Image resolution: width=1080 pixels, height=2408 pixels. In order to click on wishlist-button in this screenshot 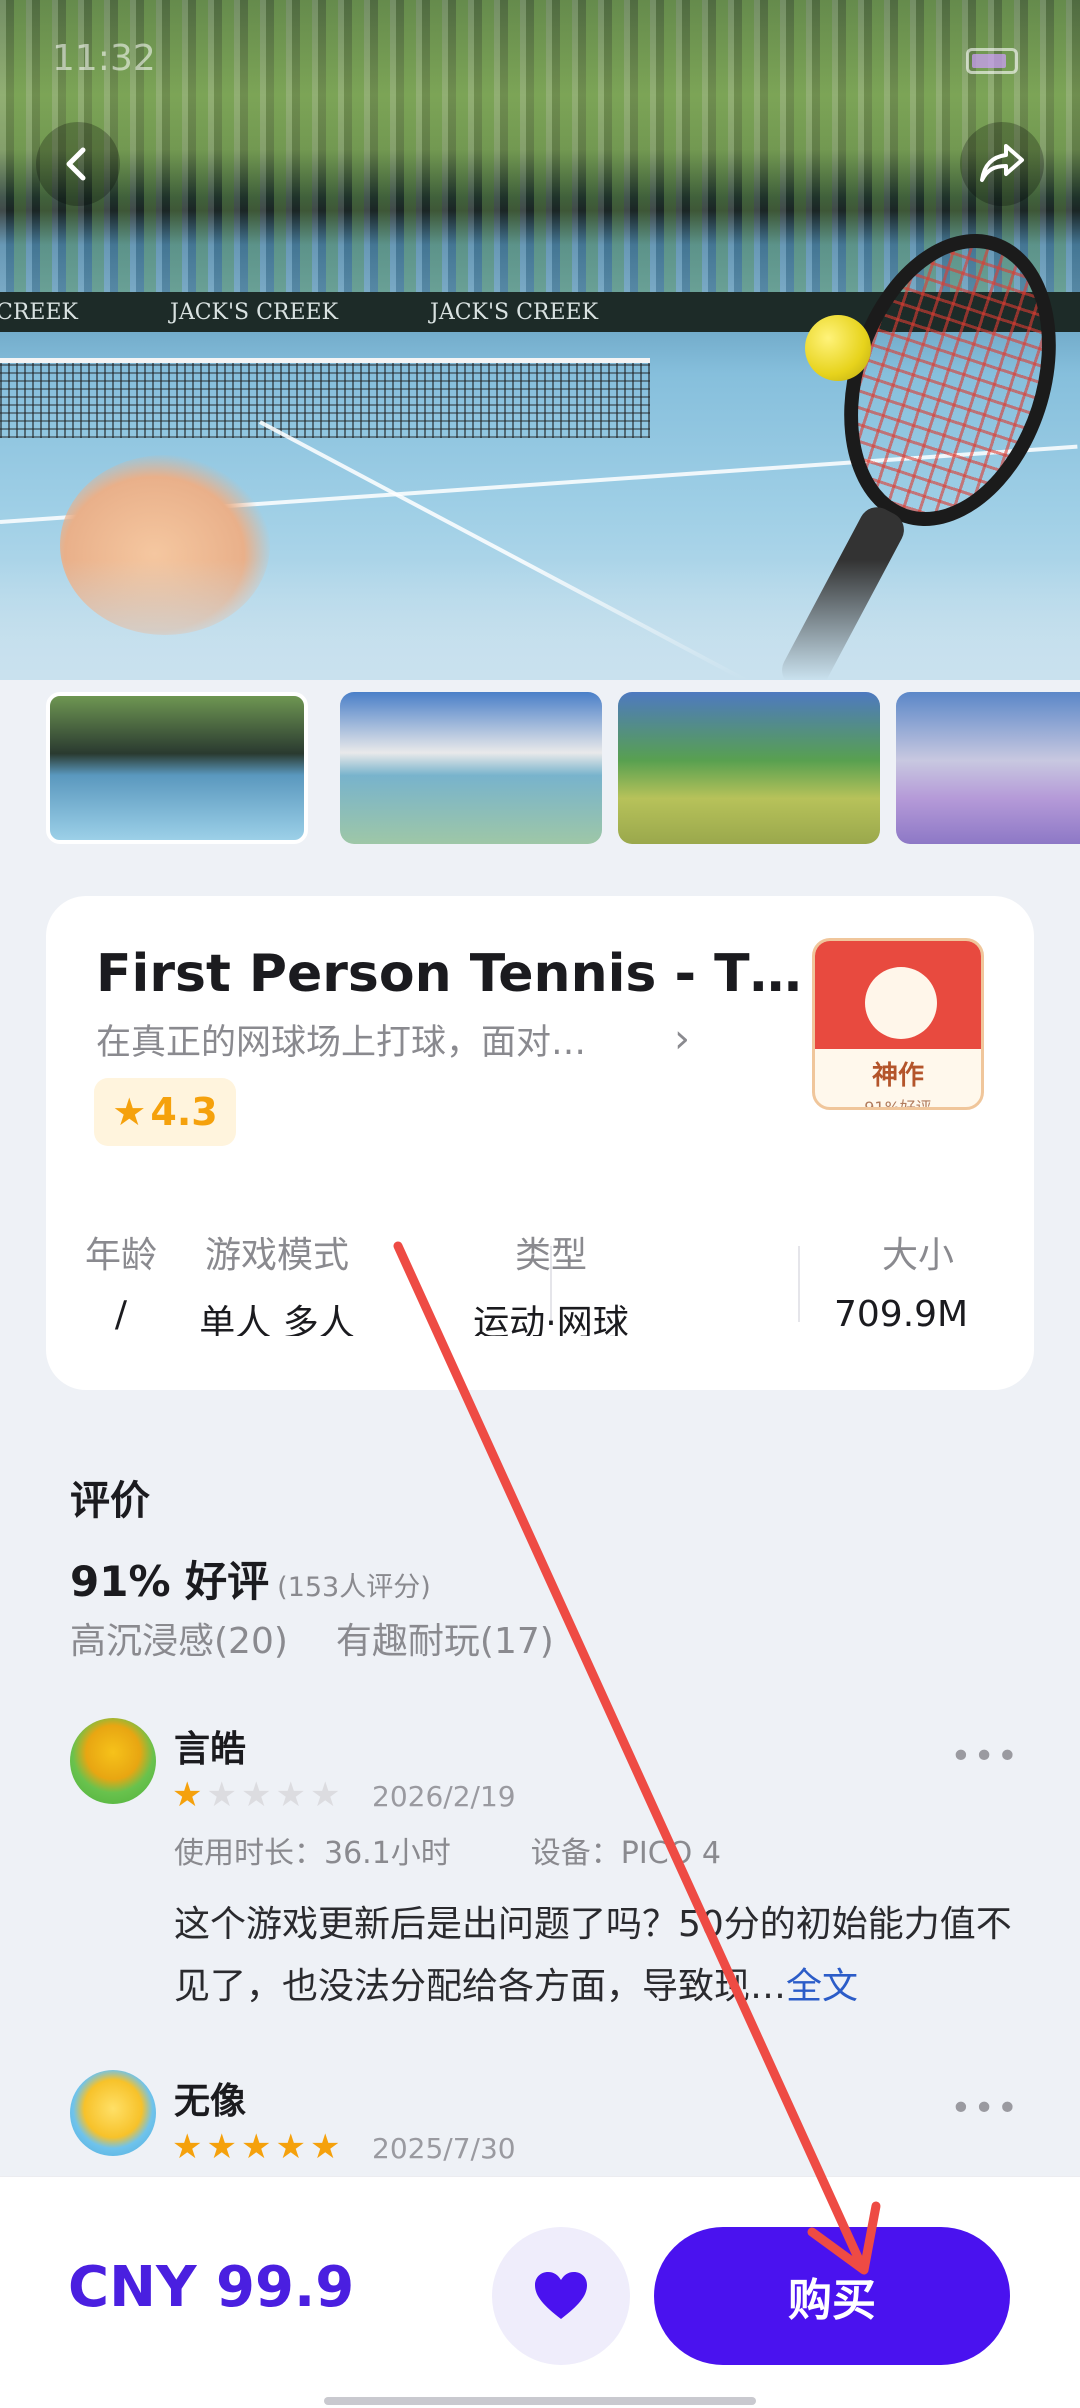, I will do `click(561, 2296)`.